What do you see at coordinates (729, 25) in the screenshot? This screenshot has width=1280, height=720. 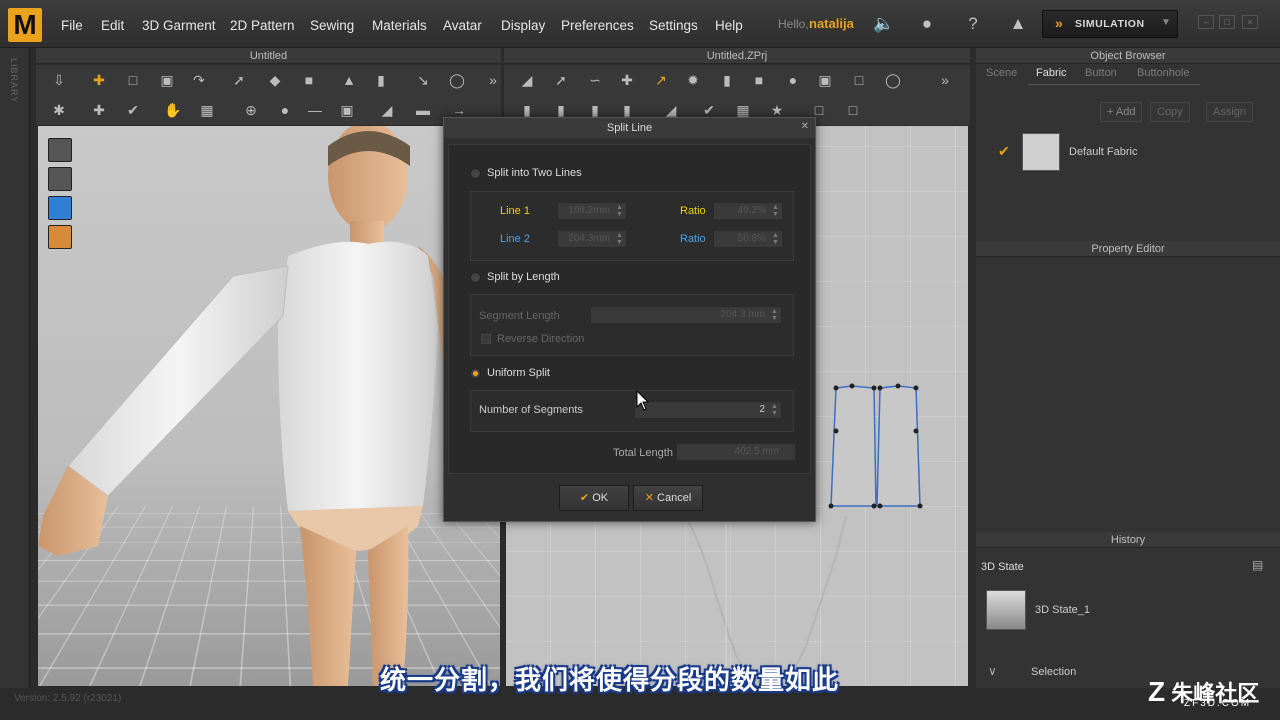 I see `menu-help: Help` at bounding box center [729, 25].